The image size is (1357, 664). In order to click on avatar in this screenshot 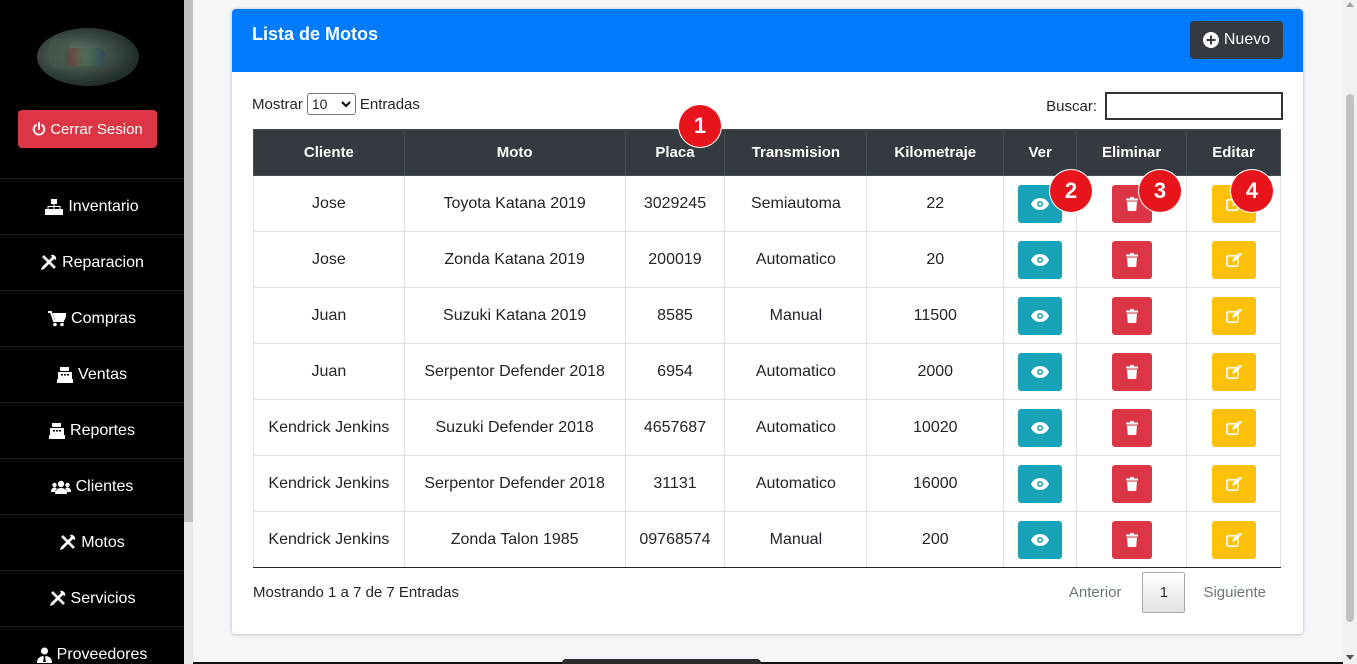, I will do `click(88, 57)`.